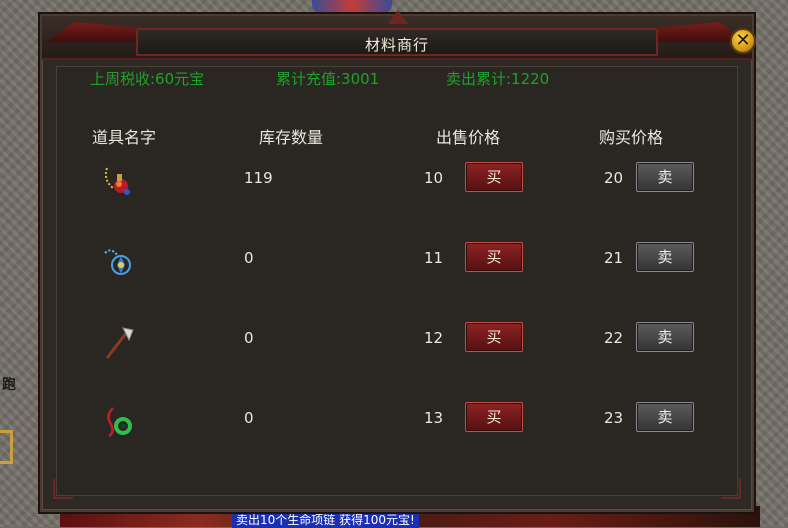 The width and height of the screenshot is (788, 528). Describe the element at coordinates (614, 258) in the screenshot. I see `buy-price-value: 21` at that location.